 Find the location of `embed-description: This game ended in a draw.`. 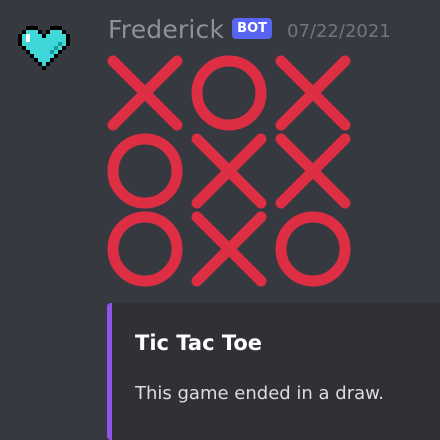

embed-description: This game ended in a draw. is located at coordinates (259, 393).